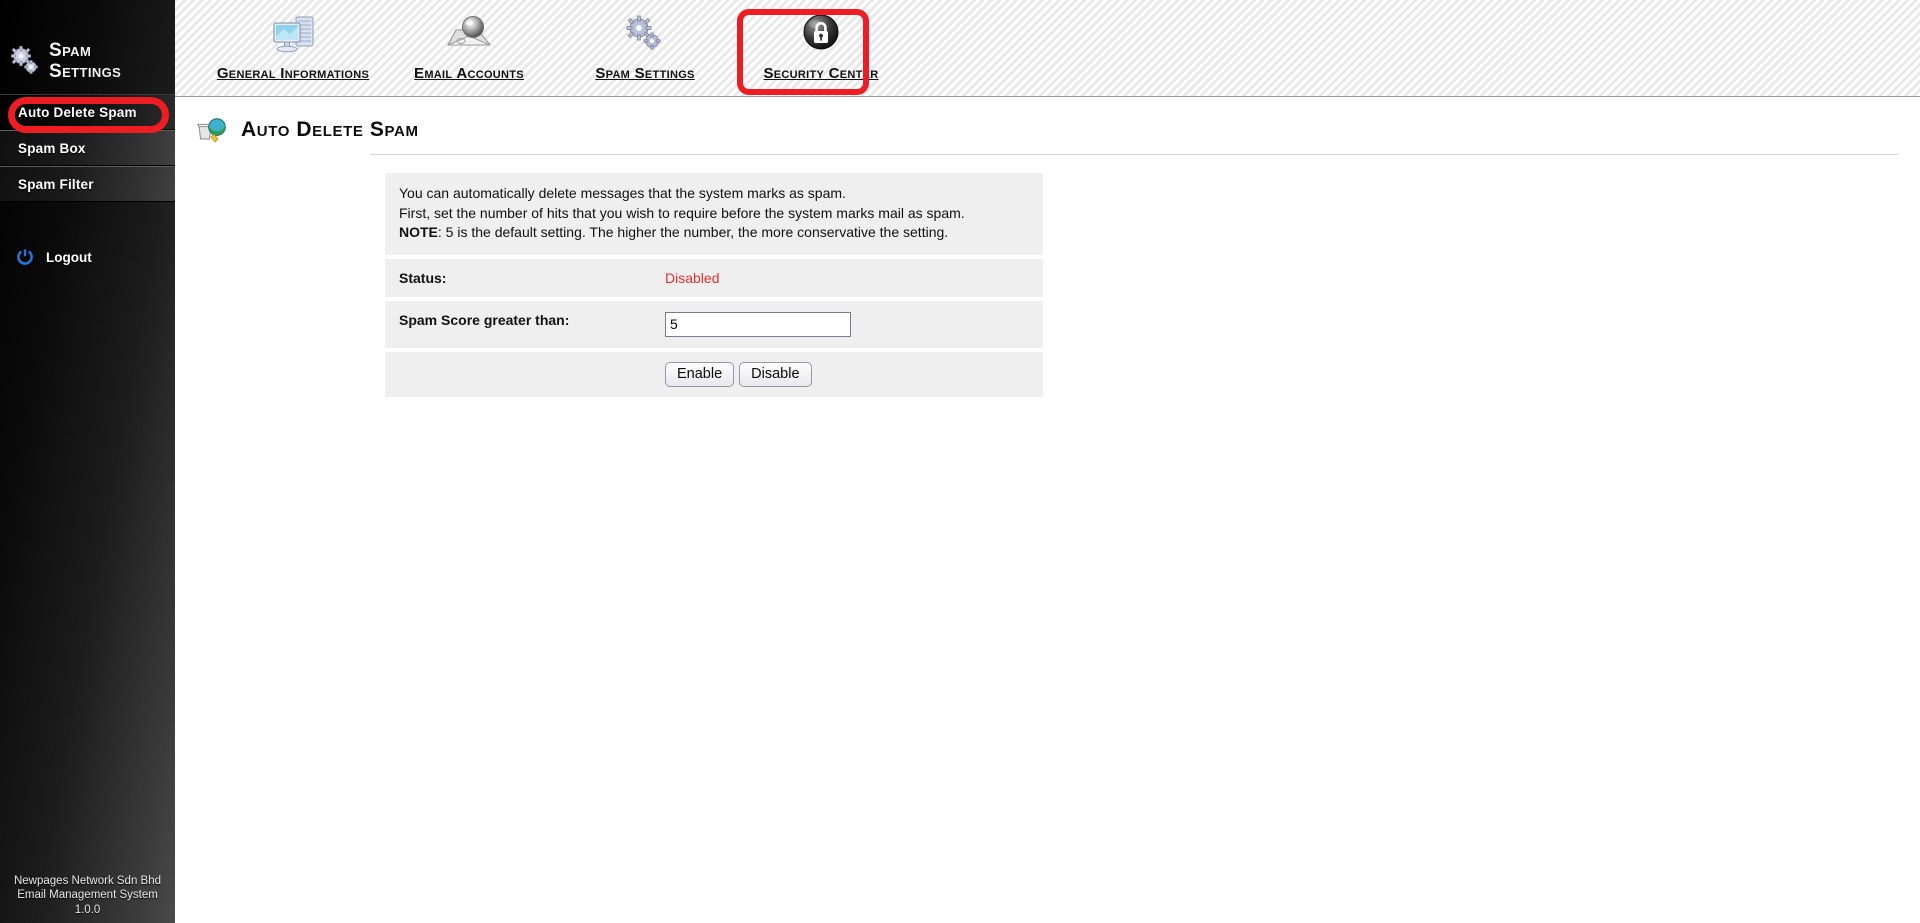 Image resolution: width=1920 pixels, height=923 pixels. I want to click on sidebar-brand: Spam Settings, so click(87, 47).